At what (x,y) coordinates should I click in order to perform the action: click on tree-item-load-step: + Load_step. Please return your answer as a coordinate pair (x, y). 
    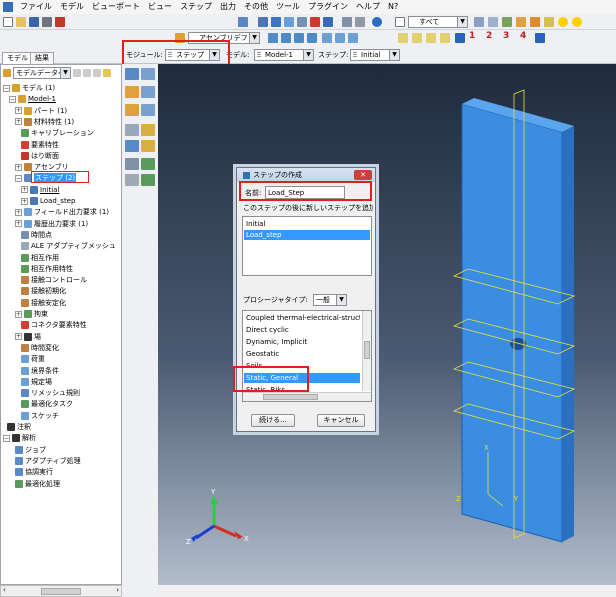
    Looking at the image, I should click on (48, 201).